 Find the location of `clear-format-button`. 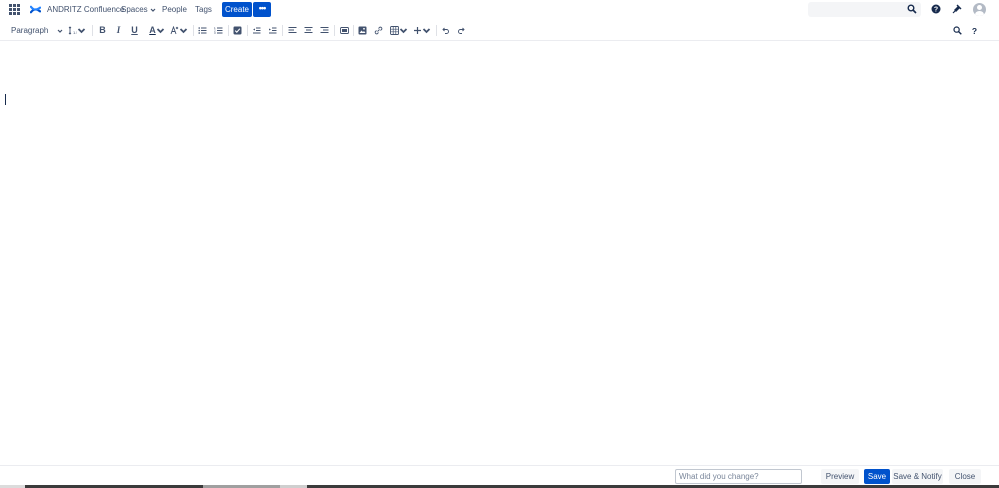

clear-format-button is located at coordinates (179, 30).